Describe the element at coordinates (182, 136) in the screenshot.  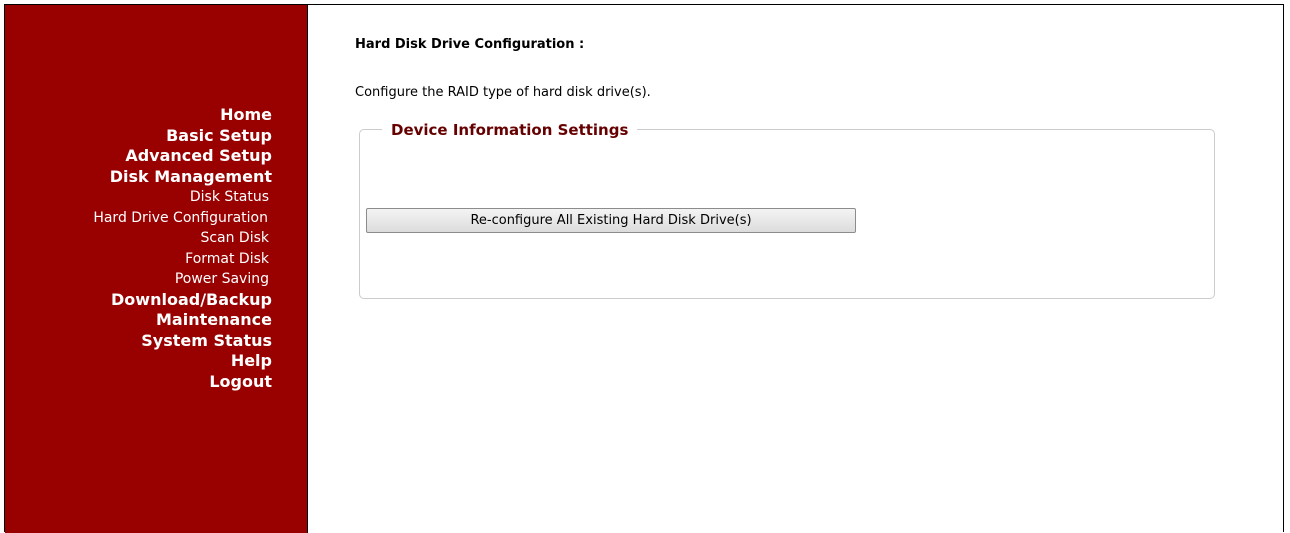
I see `nav-basic-setup: Basic Setup` at that location.